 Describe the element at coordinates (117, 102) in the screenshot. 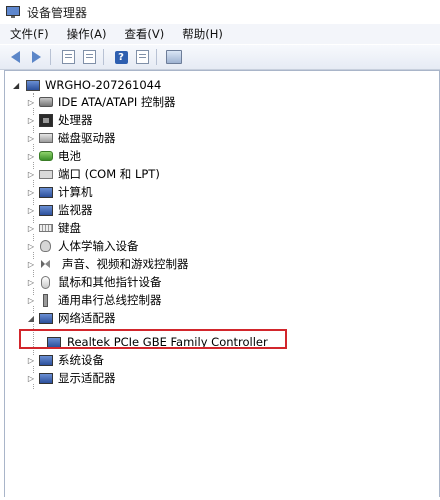

I see `tree-node-label: IDE ATA/ATAPI 控制器` at that location.